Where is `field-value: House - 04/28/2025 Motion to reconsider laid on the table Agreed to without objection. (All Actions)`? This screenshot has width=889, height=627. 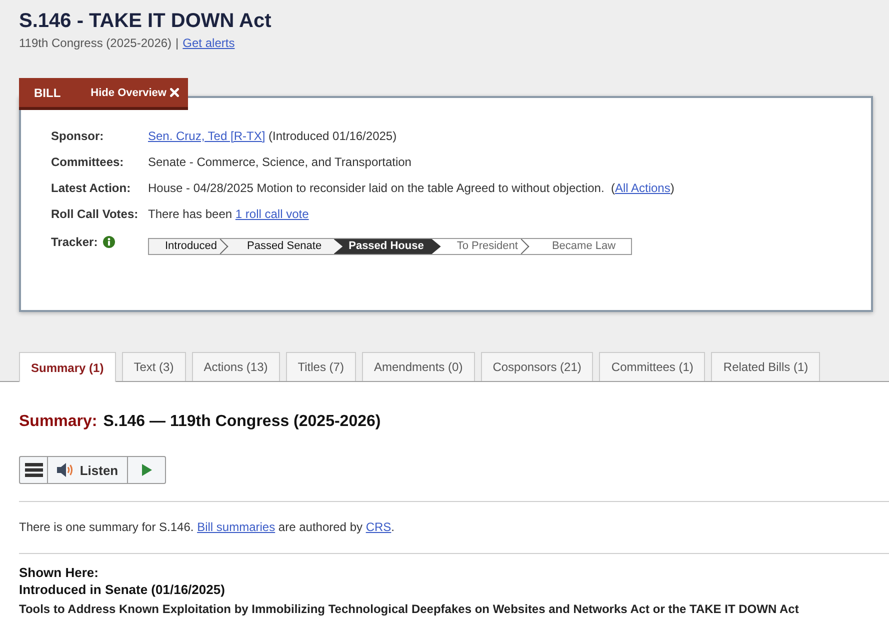 field-value: House - 04/28/2025 Motion to reconsider laid on the table Agreed to without objection. (All Actions) is located at coordinates (411, 188).